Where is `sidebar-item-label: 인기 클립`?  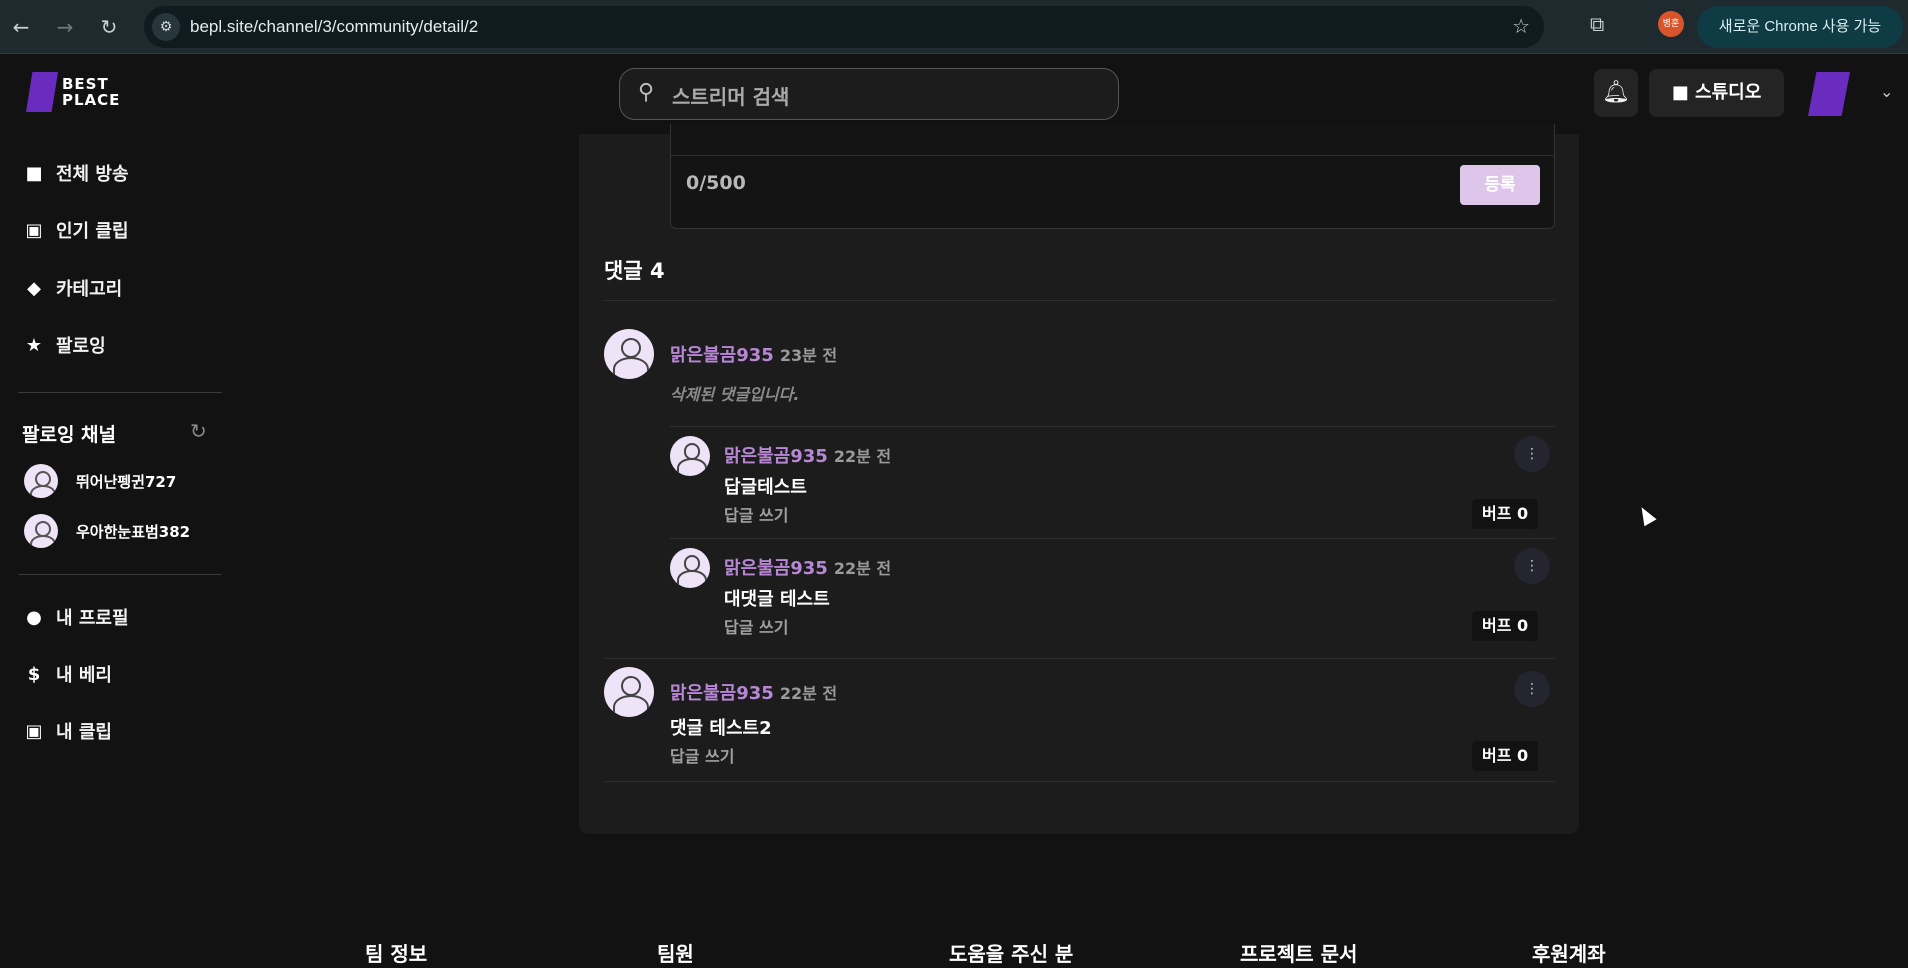
sidebar-item-label: 인기 클립 is located at coordinates (92, 231).